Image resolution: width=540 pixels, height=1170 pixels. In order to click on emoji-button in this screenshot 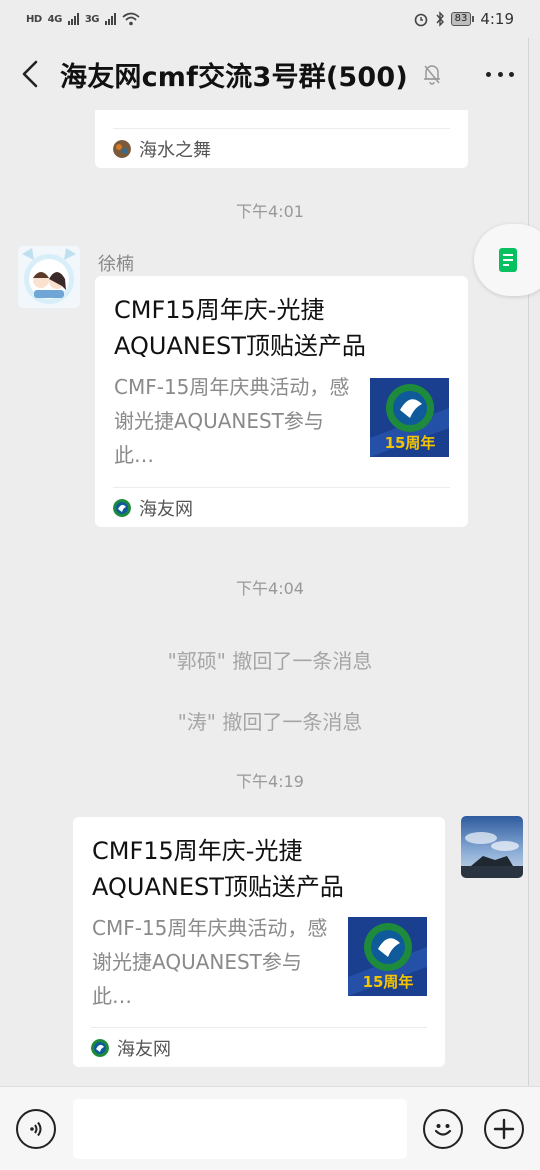, I will do `click(443, 1129)`.